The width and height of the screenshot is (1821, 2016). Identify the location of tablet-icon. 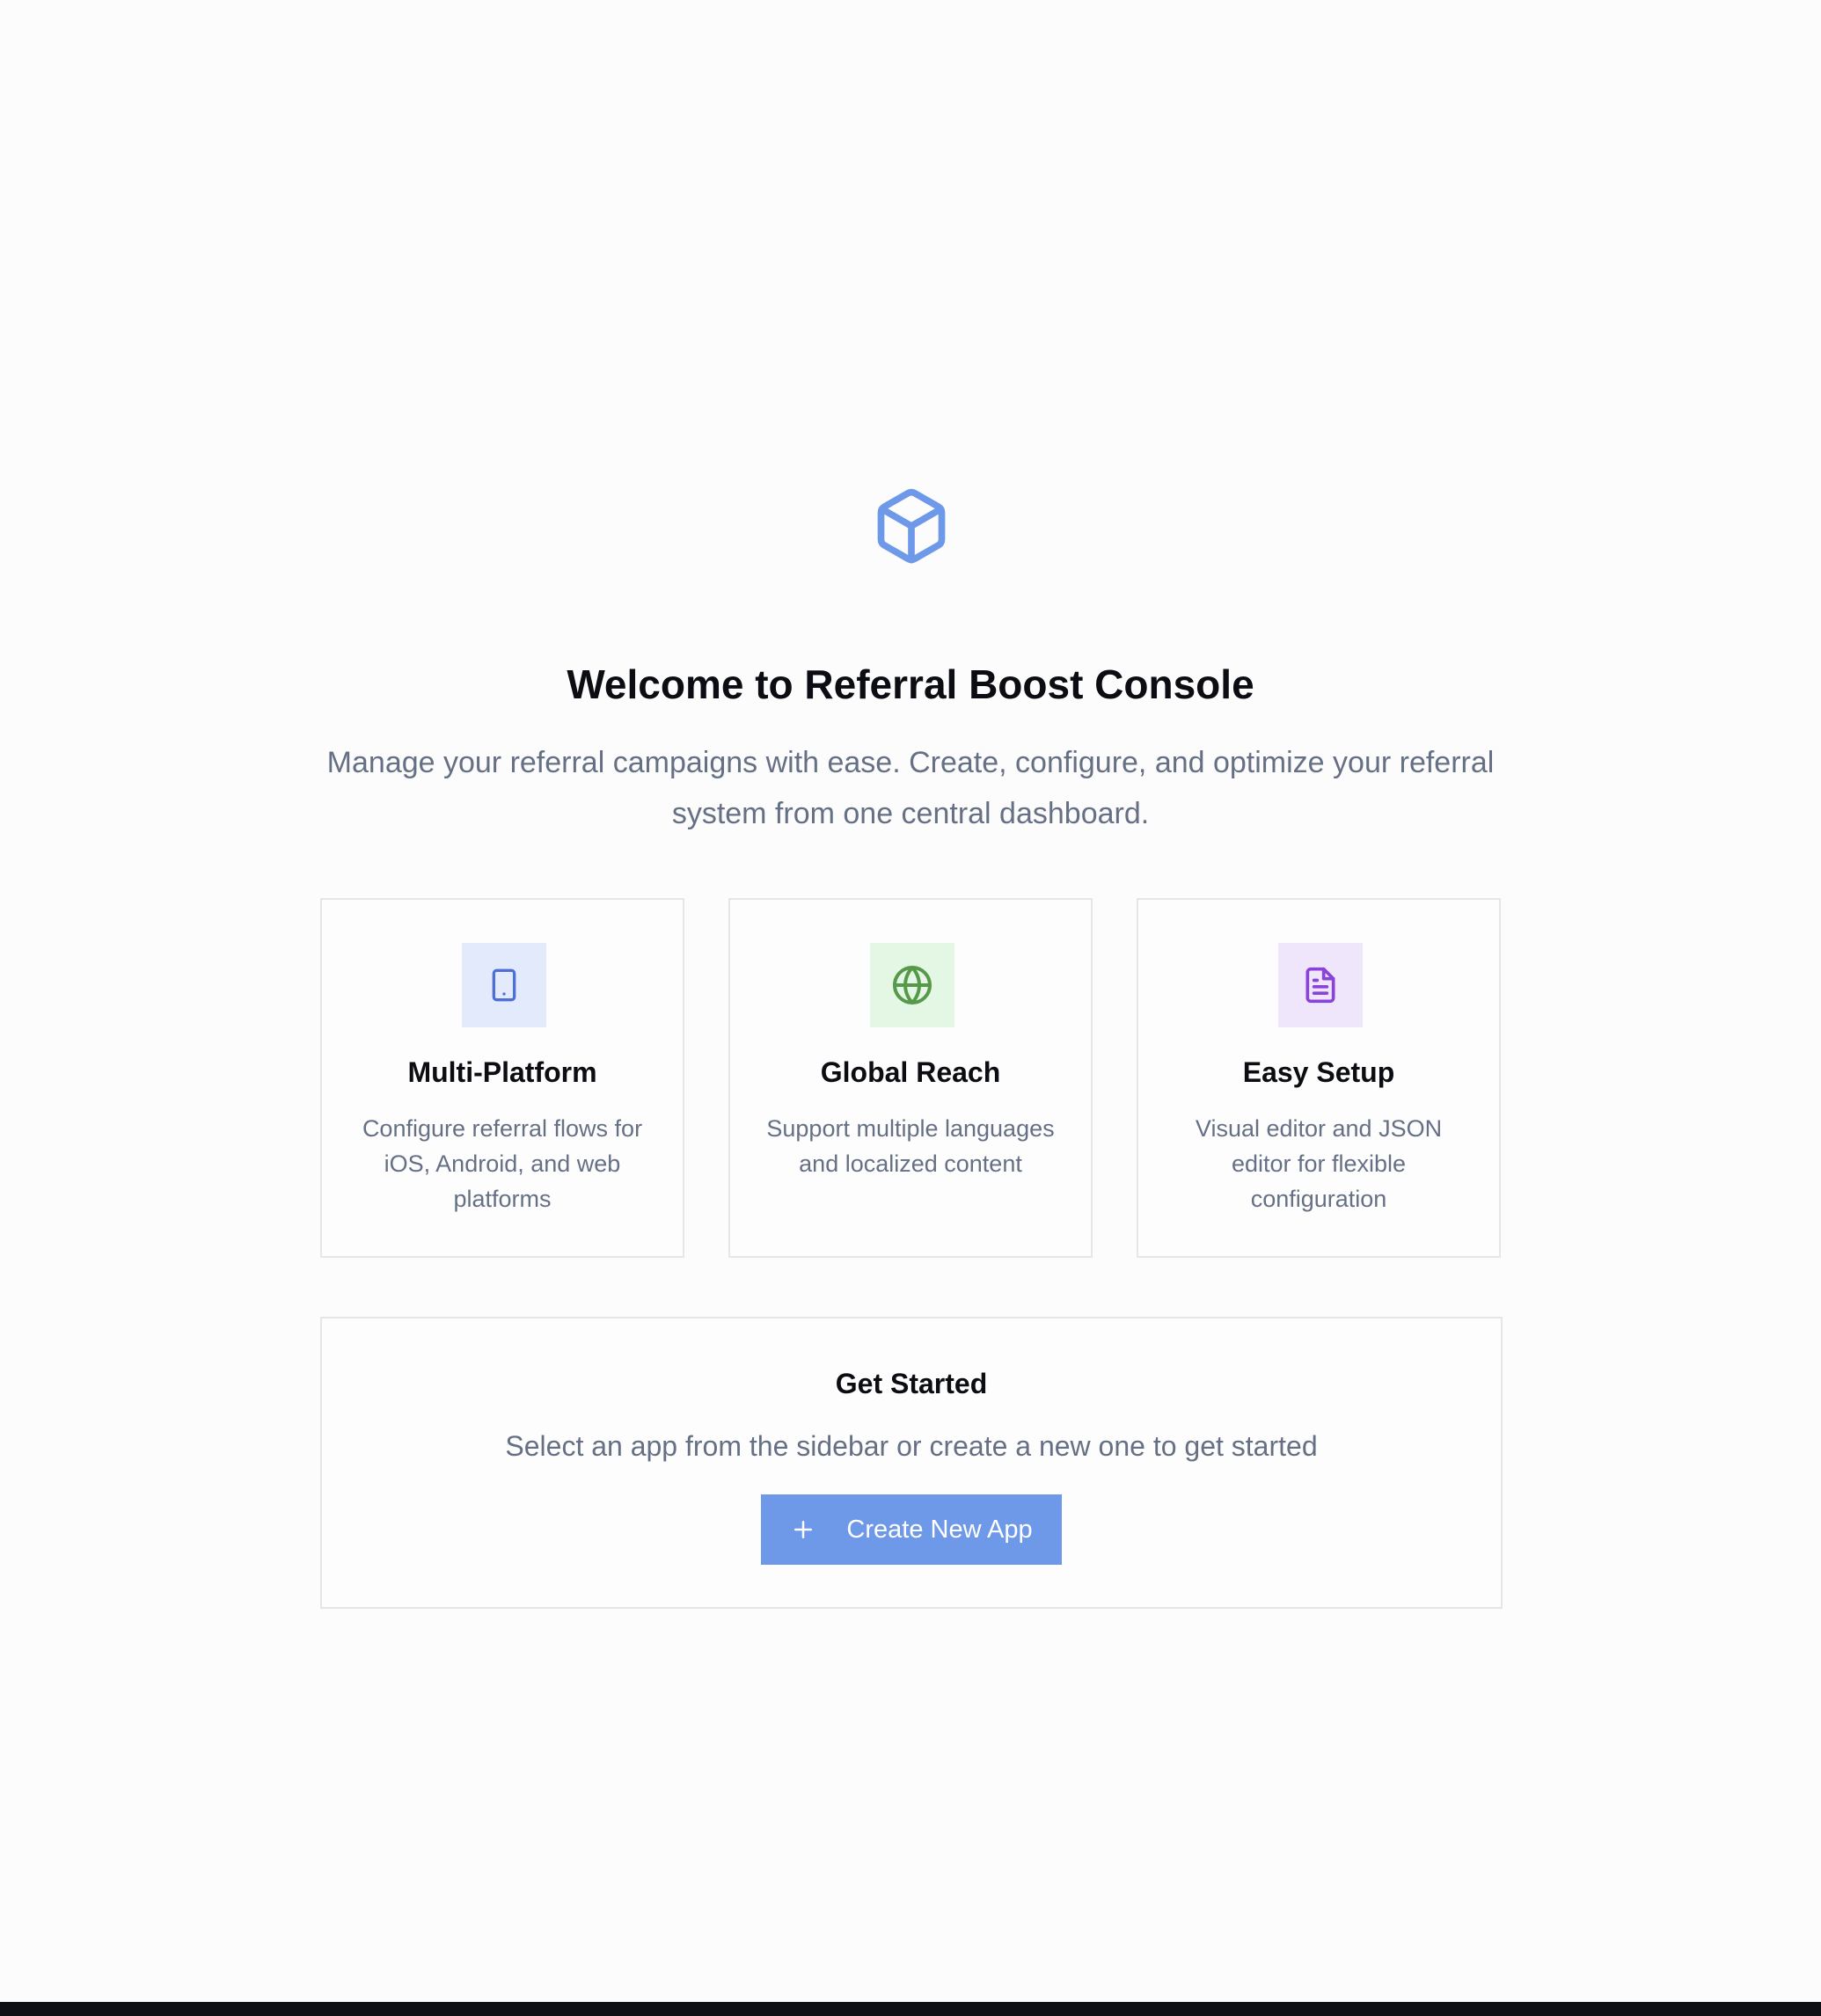
(504, 985).